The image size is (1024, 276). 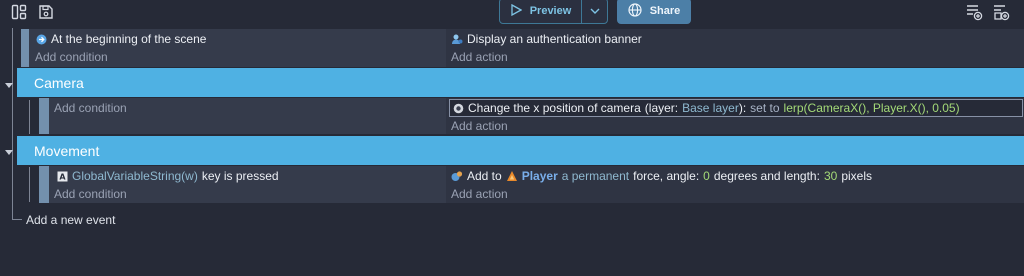 I want to click on toolbar: Preview Share, so click(x=512, y=12).